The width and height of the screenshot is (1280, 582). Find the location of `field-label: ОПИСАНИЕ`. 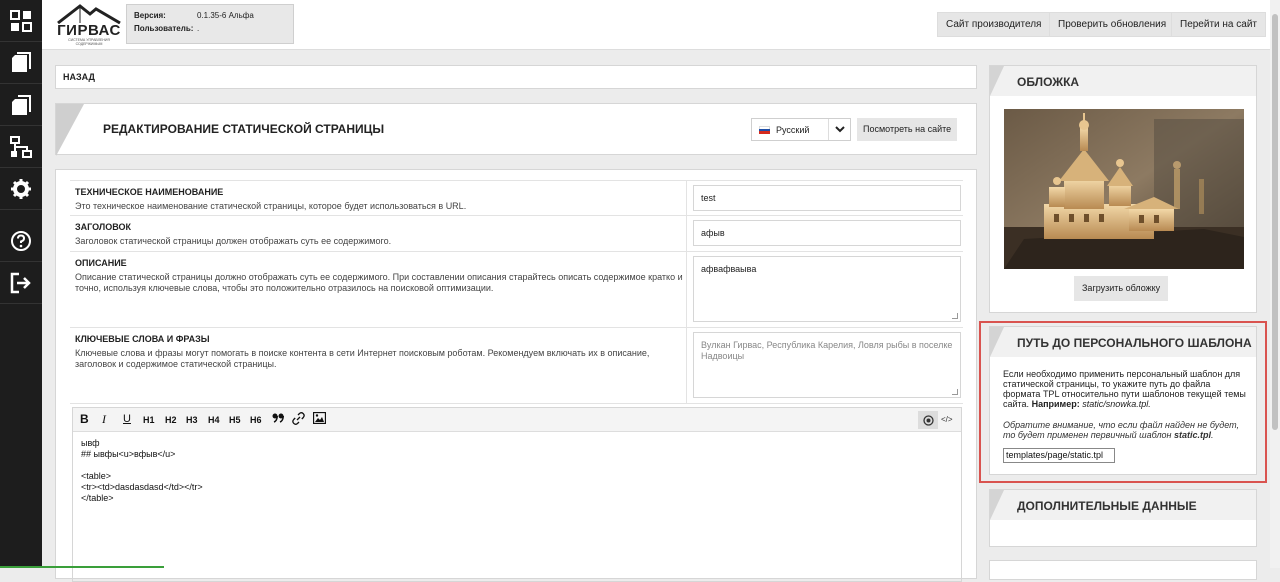

field-label: ОПИСАНИЕ is located at coordinates (101, 263).